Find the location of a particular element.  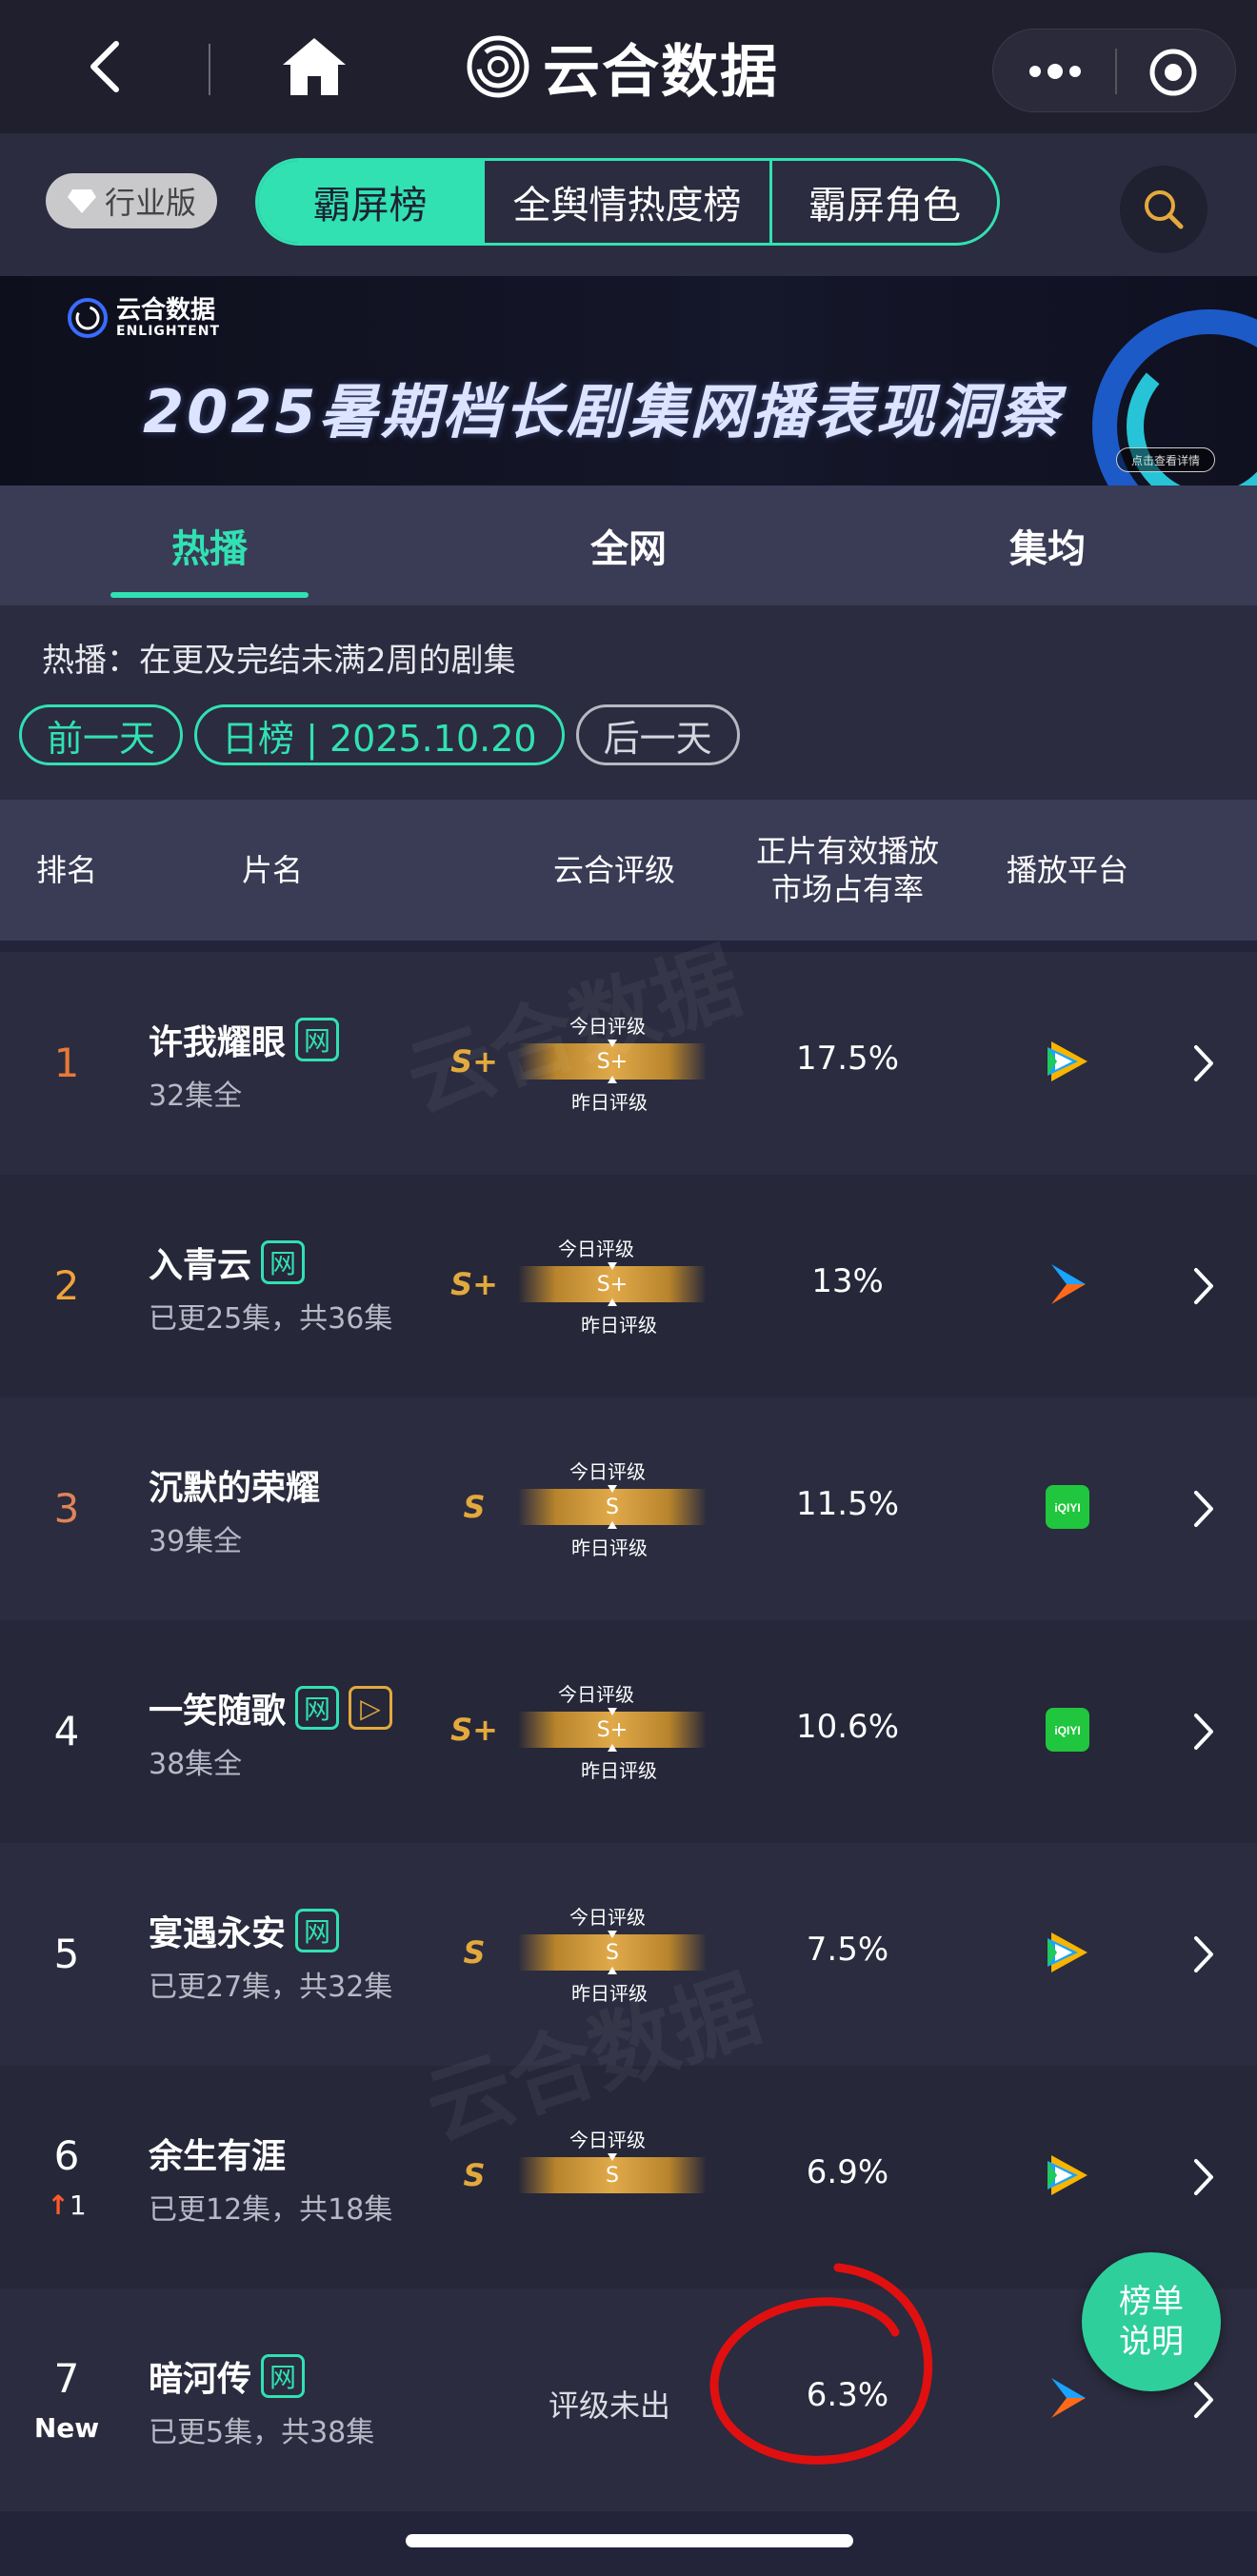

episode-status: 已更12集，共18集 is located at coordinates (271, 2210).